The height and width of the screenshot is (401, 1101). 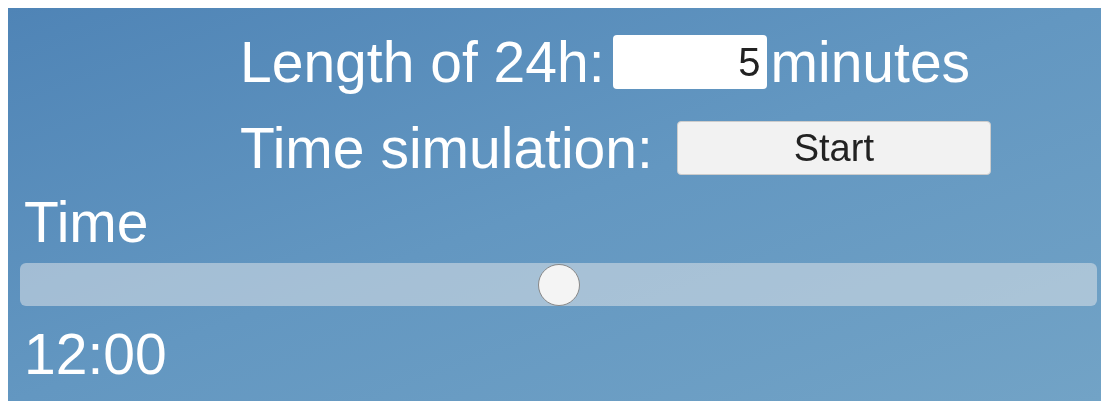 What do you see at coordinates (870, 62) in the screenshot?
I see `unit-label: minutes` at bounding box center [870, 62].